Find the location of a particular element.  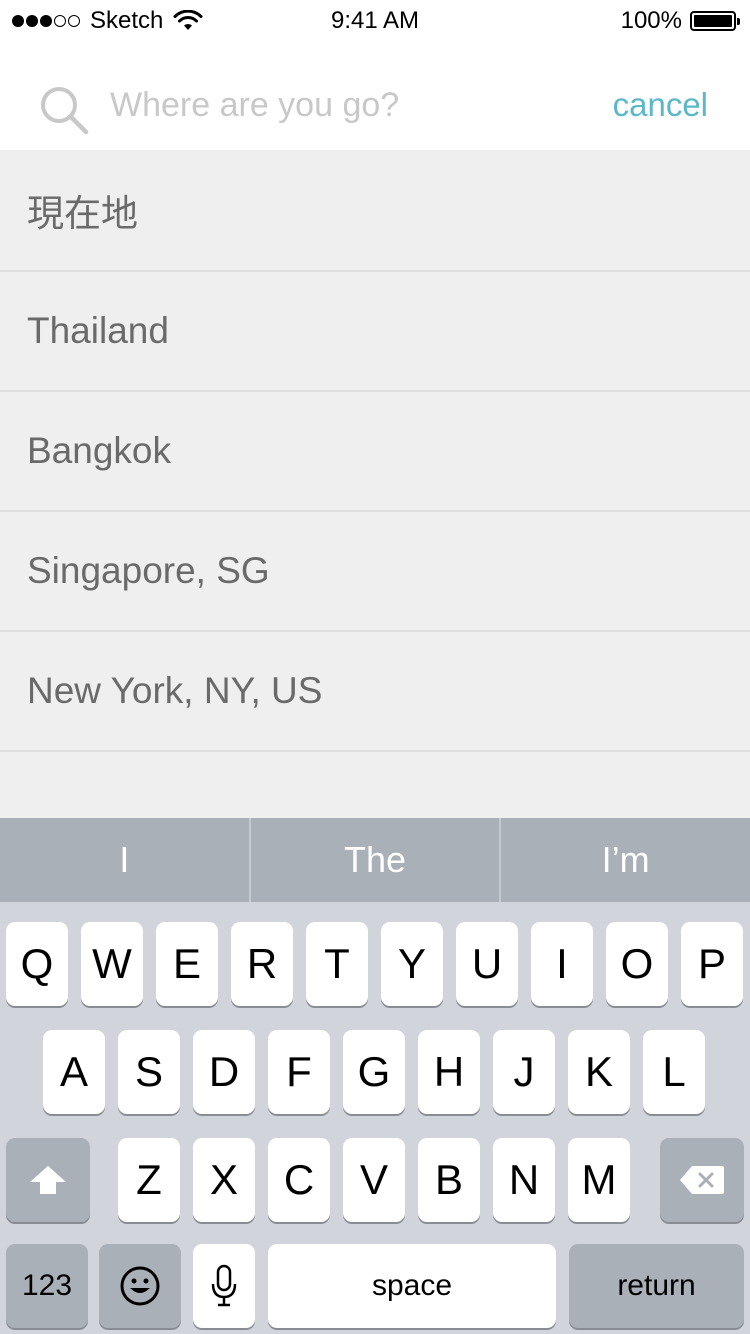

key-m-label: M is located at coordinates (599, 1179).